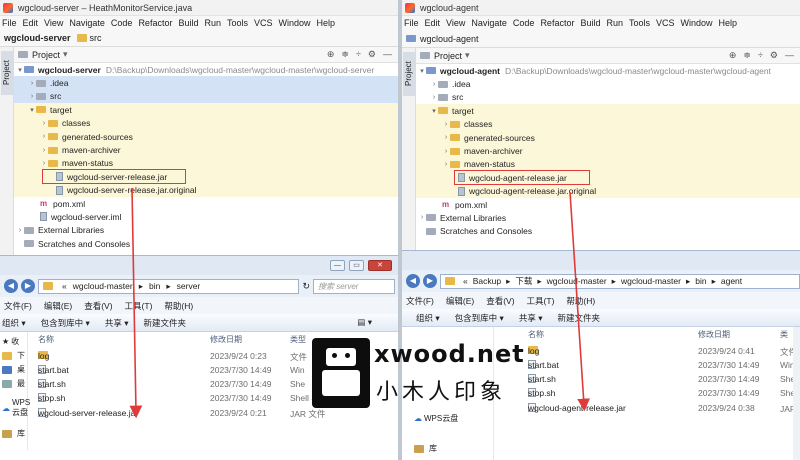  I want to click on vertical-scrollbar, so click(796, 393).